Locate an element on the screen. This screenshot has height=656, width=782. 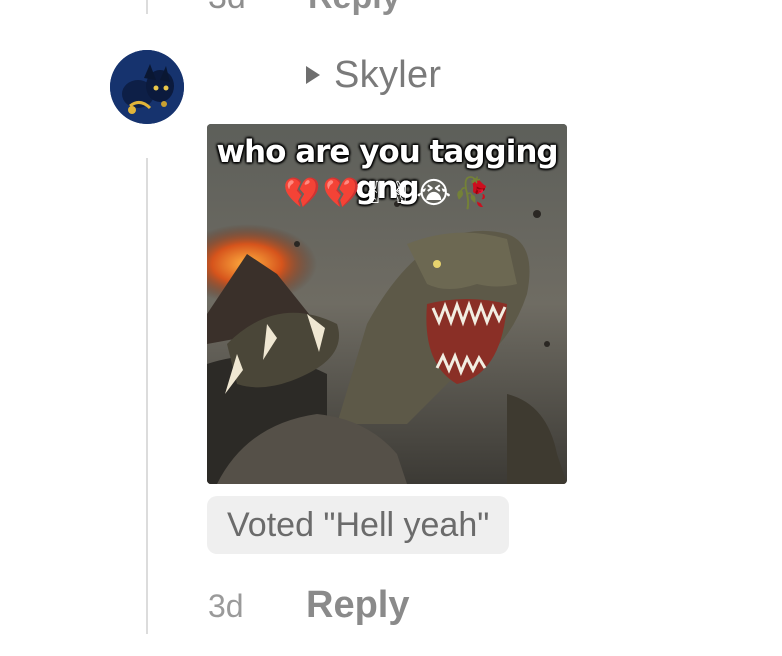
username: Skyler is located at coordinates (387, 75).